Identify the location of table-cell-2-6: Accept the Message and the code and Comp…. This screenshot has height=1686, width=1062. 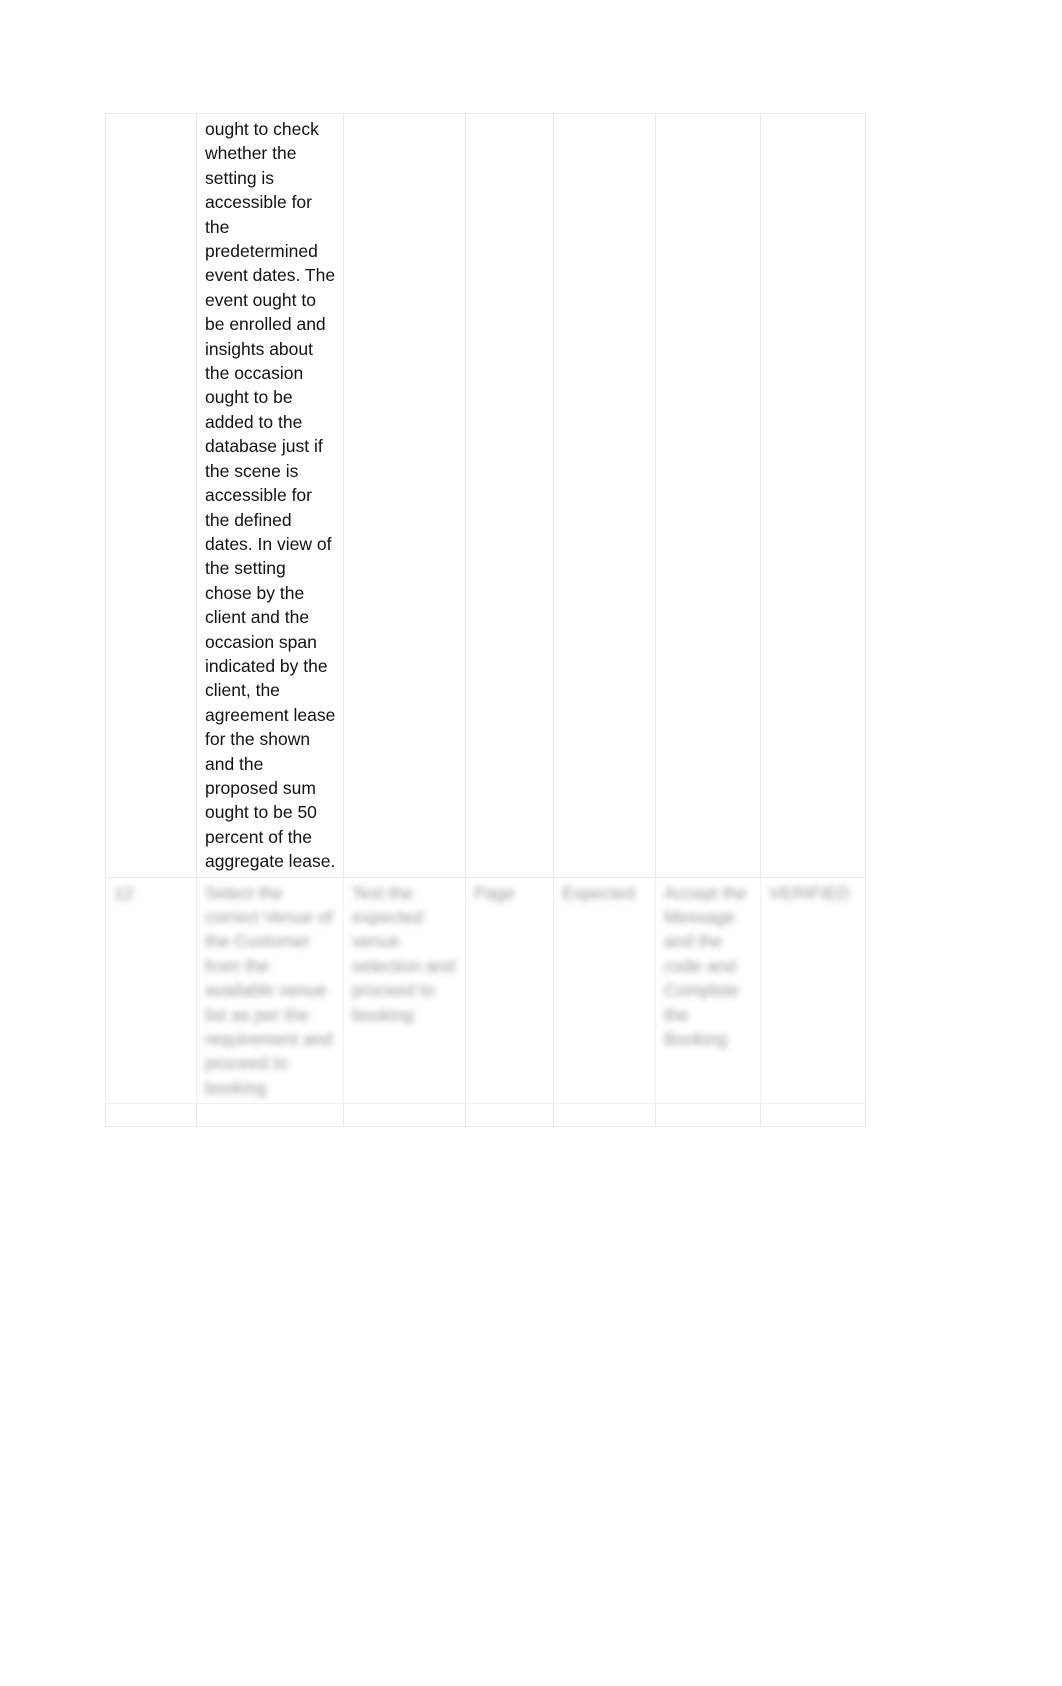
(708, 990).